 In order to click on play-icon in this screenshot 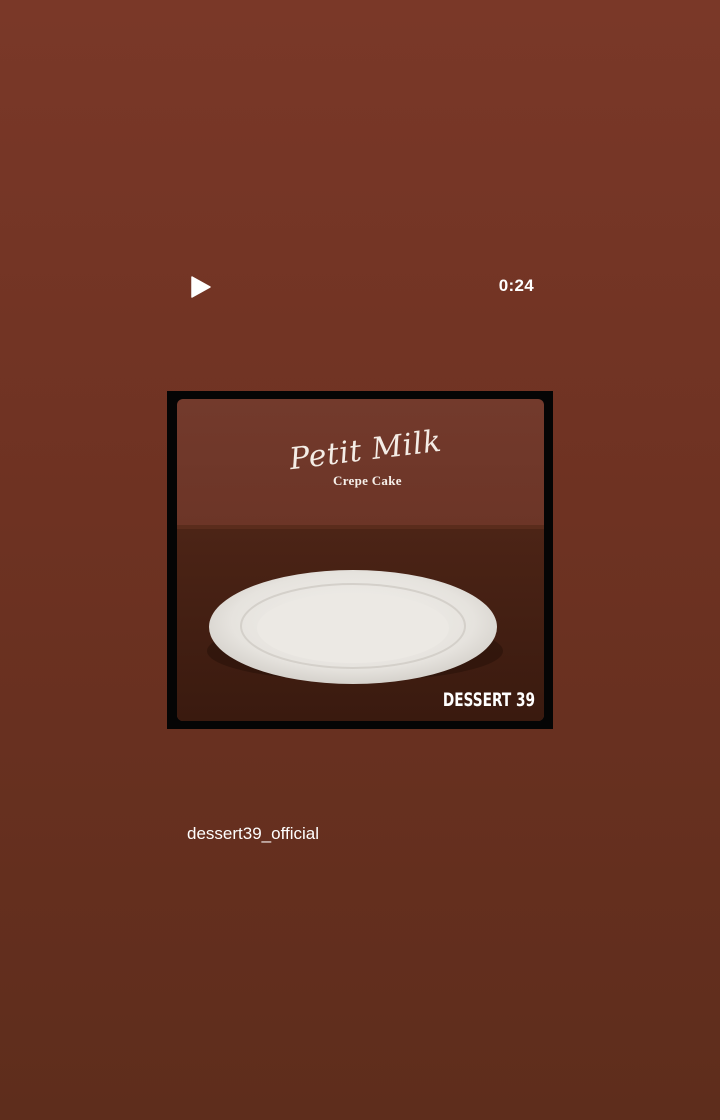, I will do `click(201, 287)`.